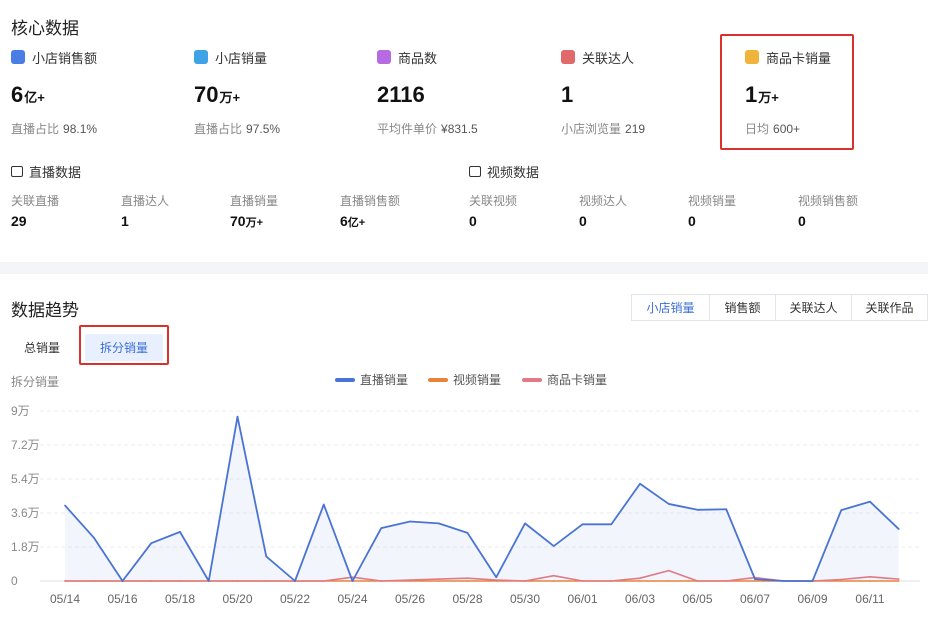 This screenshot has height=623, width=928. What do you see at coordinates (670, 307) in the screenshot?
I see `tab-shop-sales: 小店销量` at bounding box center [670, 307].